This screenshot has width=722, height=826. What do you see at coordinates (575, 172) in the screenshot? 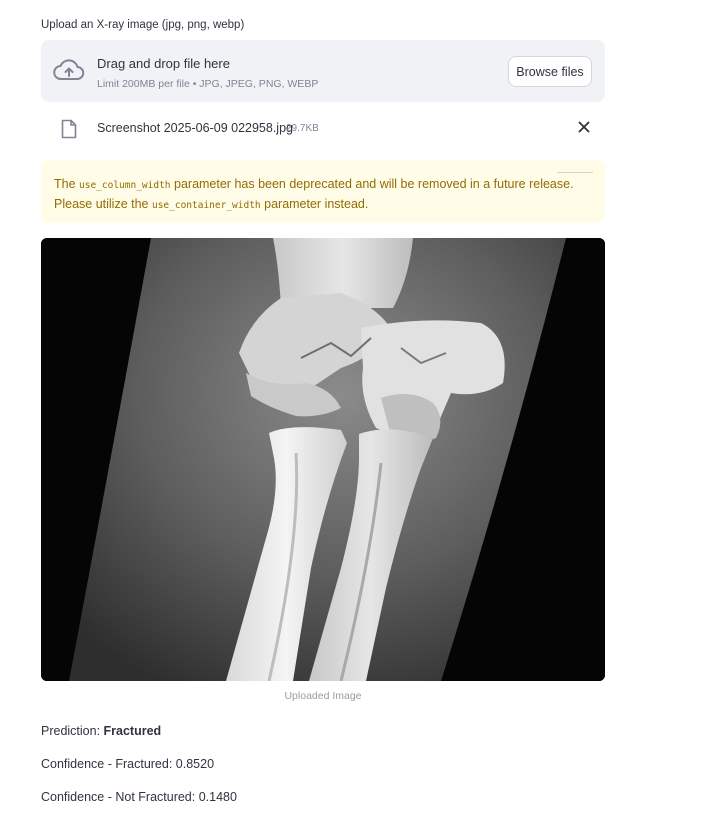
I see `warning-divider` at bounding box center [575, 172].